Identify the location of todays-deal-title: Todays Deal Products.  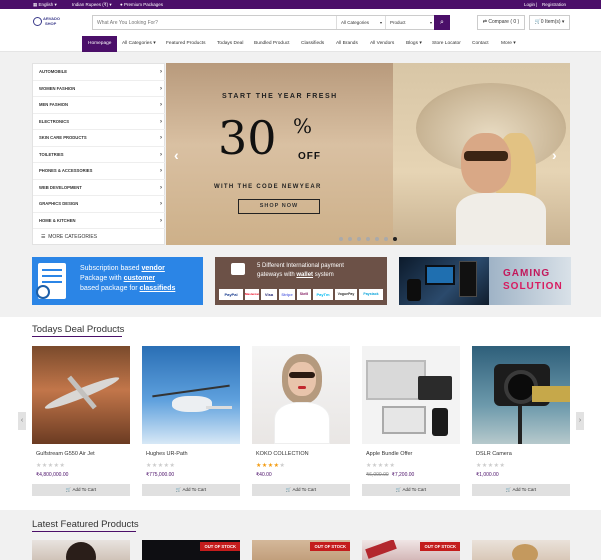
(78, 329).